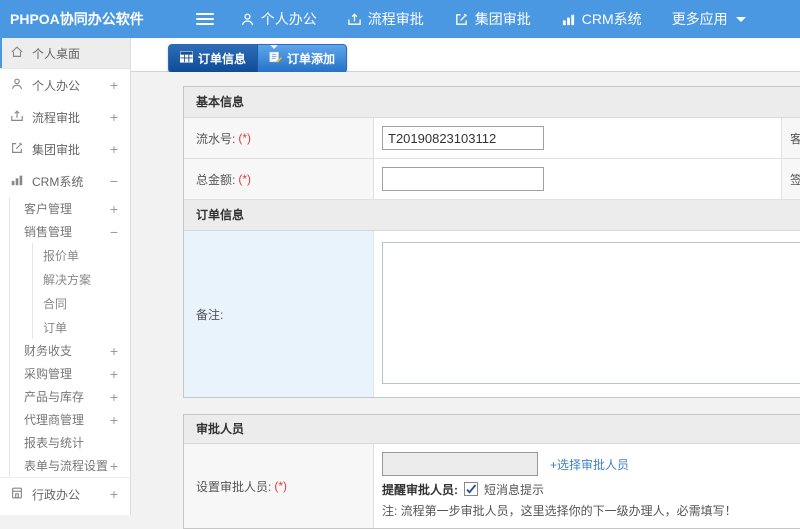 This screenshot has width=800, height=529. What do you see at coordinates (56, 117) in the screenshot?
I see `sidebar-item-label: 流程审批` at bounding box center [56, 117].